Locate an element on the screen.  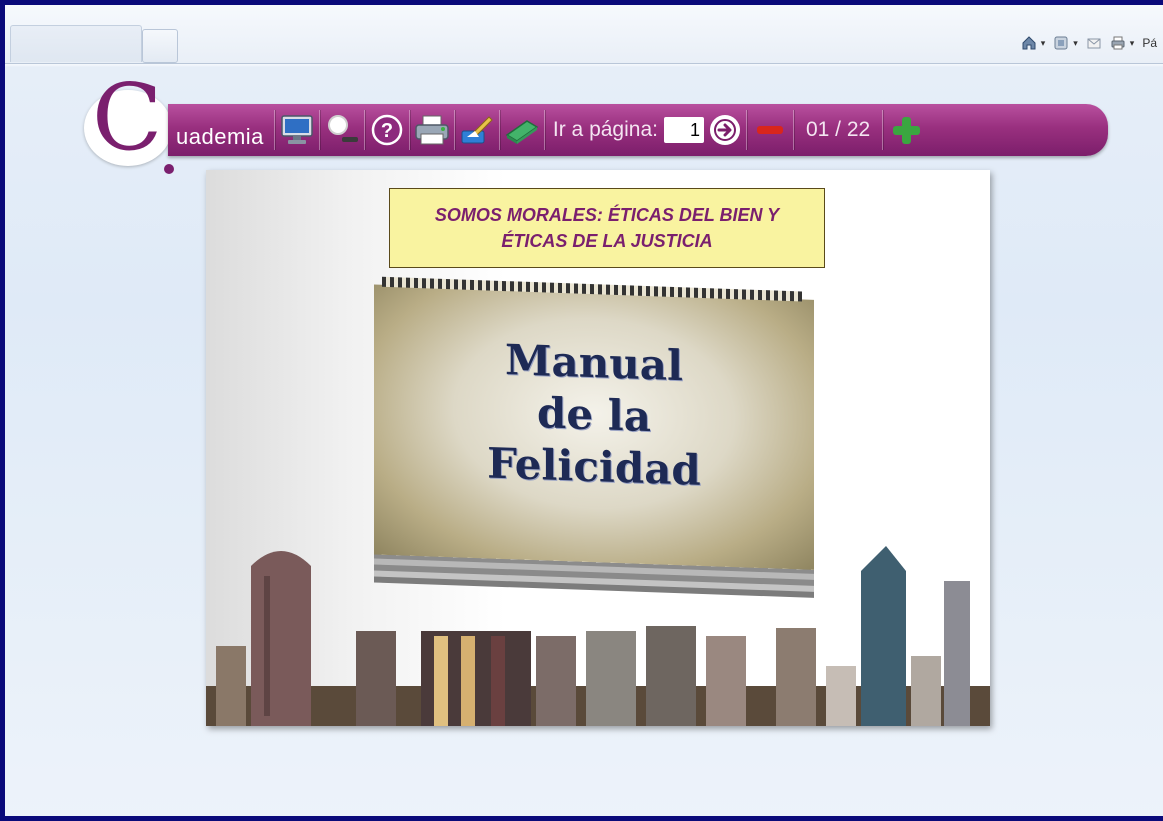
home-button: ▾ is located at coordinates (1033, 43).